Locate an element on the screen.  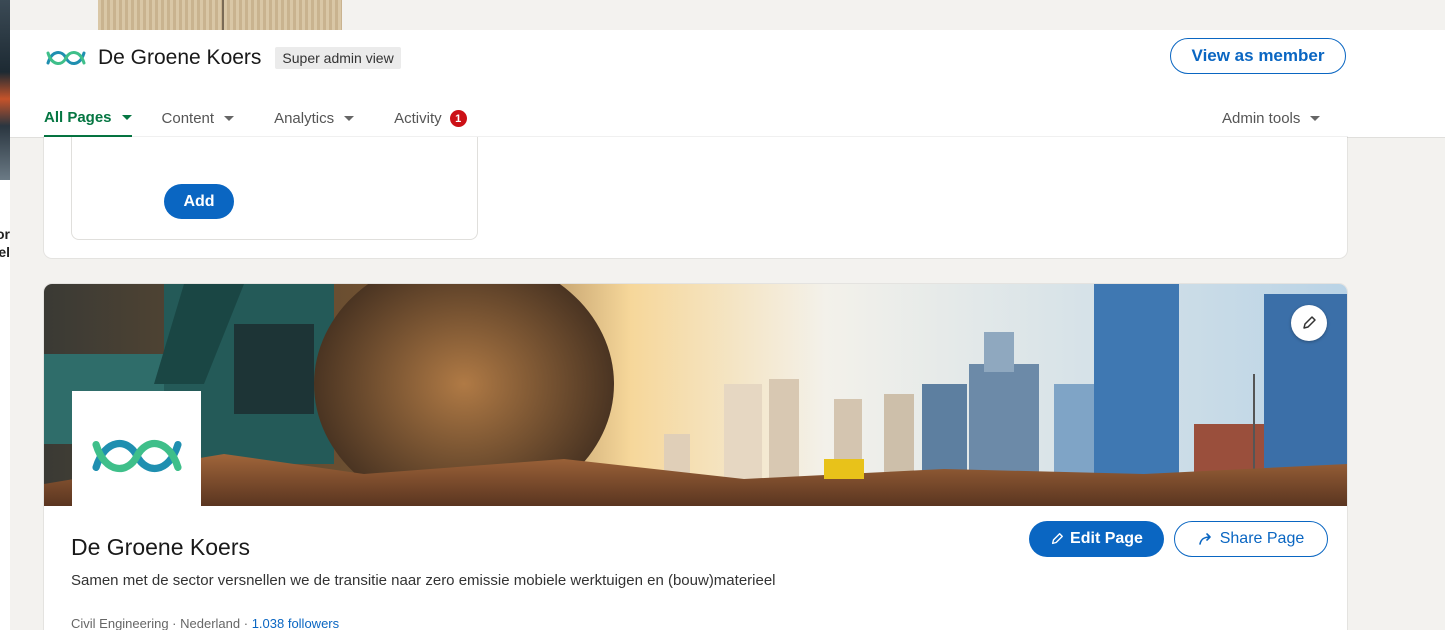
edit-page-label: Edit Page is located at coordinates (1106, 538).